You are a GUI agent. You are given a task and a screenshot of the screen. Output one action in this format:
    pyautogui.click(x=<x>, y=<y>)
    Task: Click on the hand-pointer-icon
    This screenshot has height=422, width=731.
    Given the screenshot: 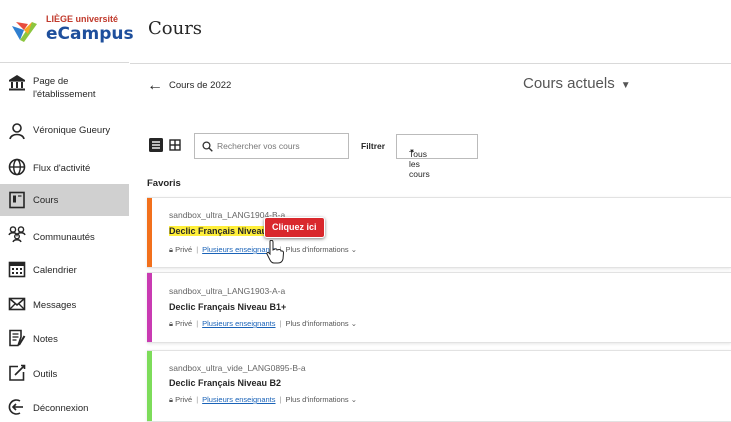 What is the action you would take?
    pyautogui.click(x=275, y=252)
    